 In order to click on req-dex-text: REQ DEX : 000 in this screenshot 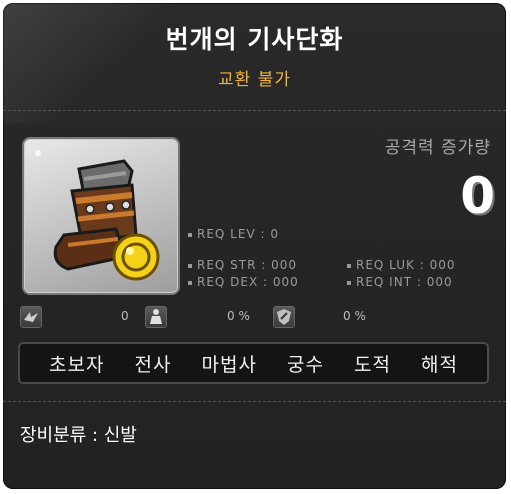, I will do `click(248, 282)`.